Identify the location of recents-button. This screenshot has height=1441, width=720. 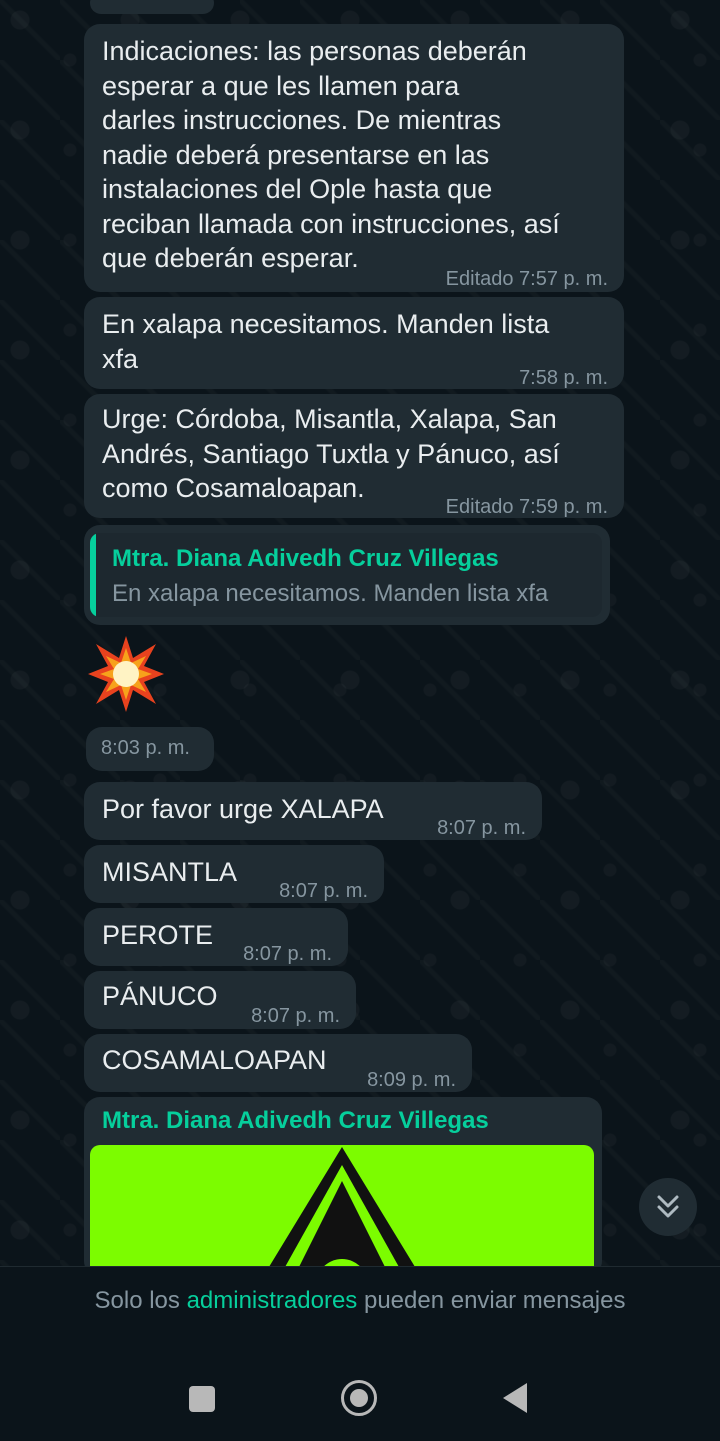
(202, 1399).